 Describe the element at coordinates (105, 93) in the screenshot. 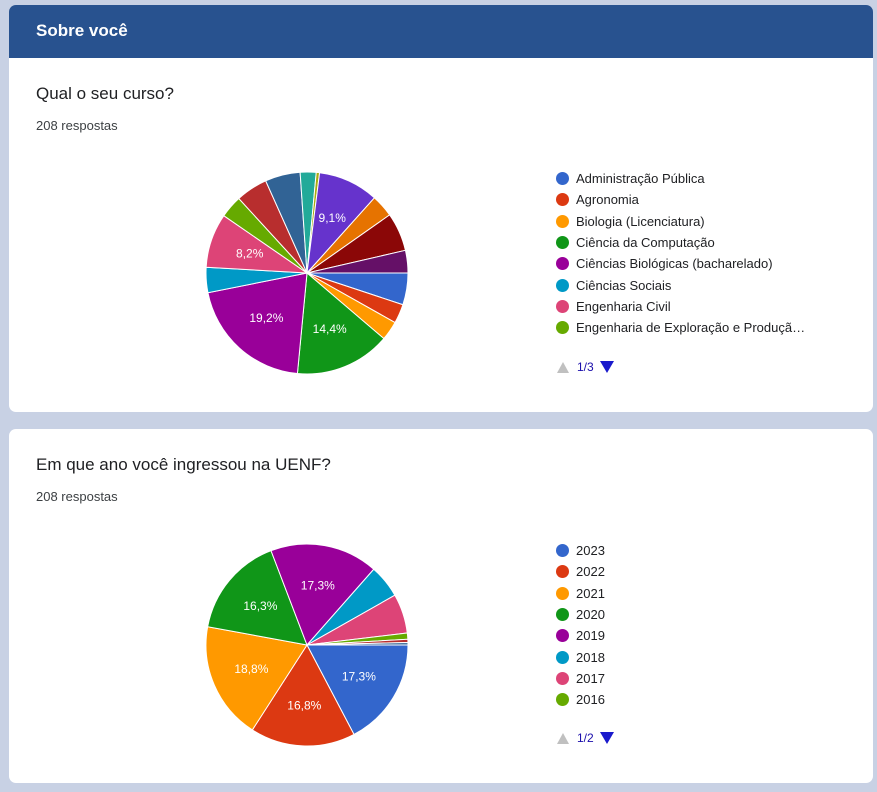

I see `question-title: Qual o seu curso?` at that location.